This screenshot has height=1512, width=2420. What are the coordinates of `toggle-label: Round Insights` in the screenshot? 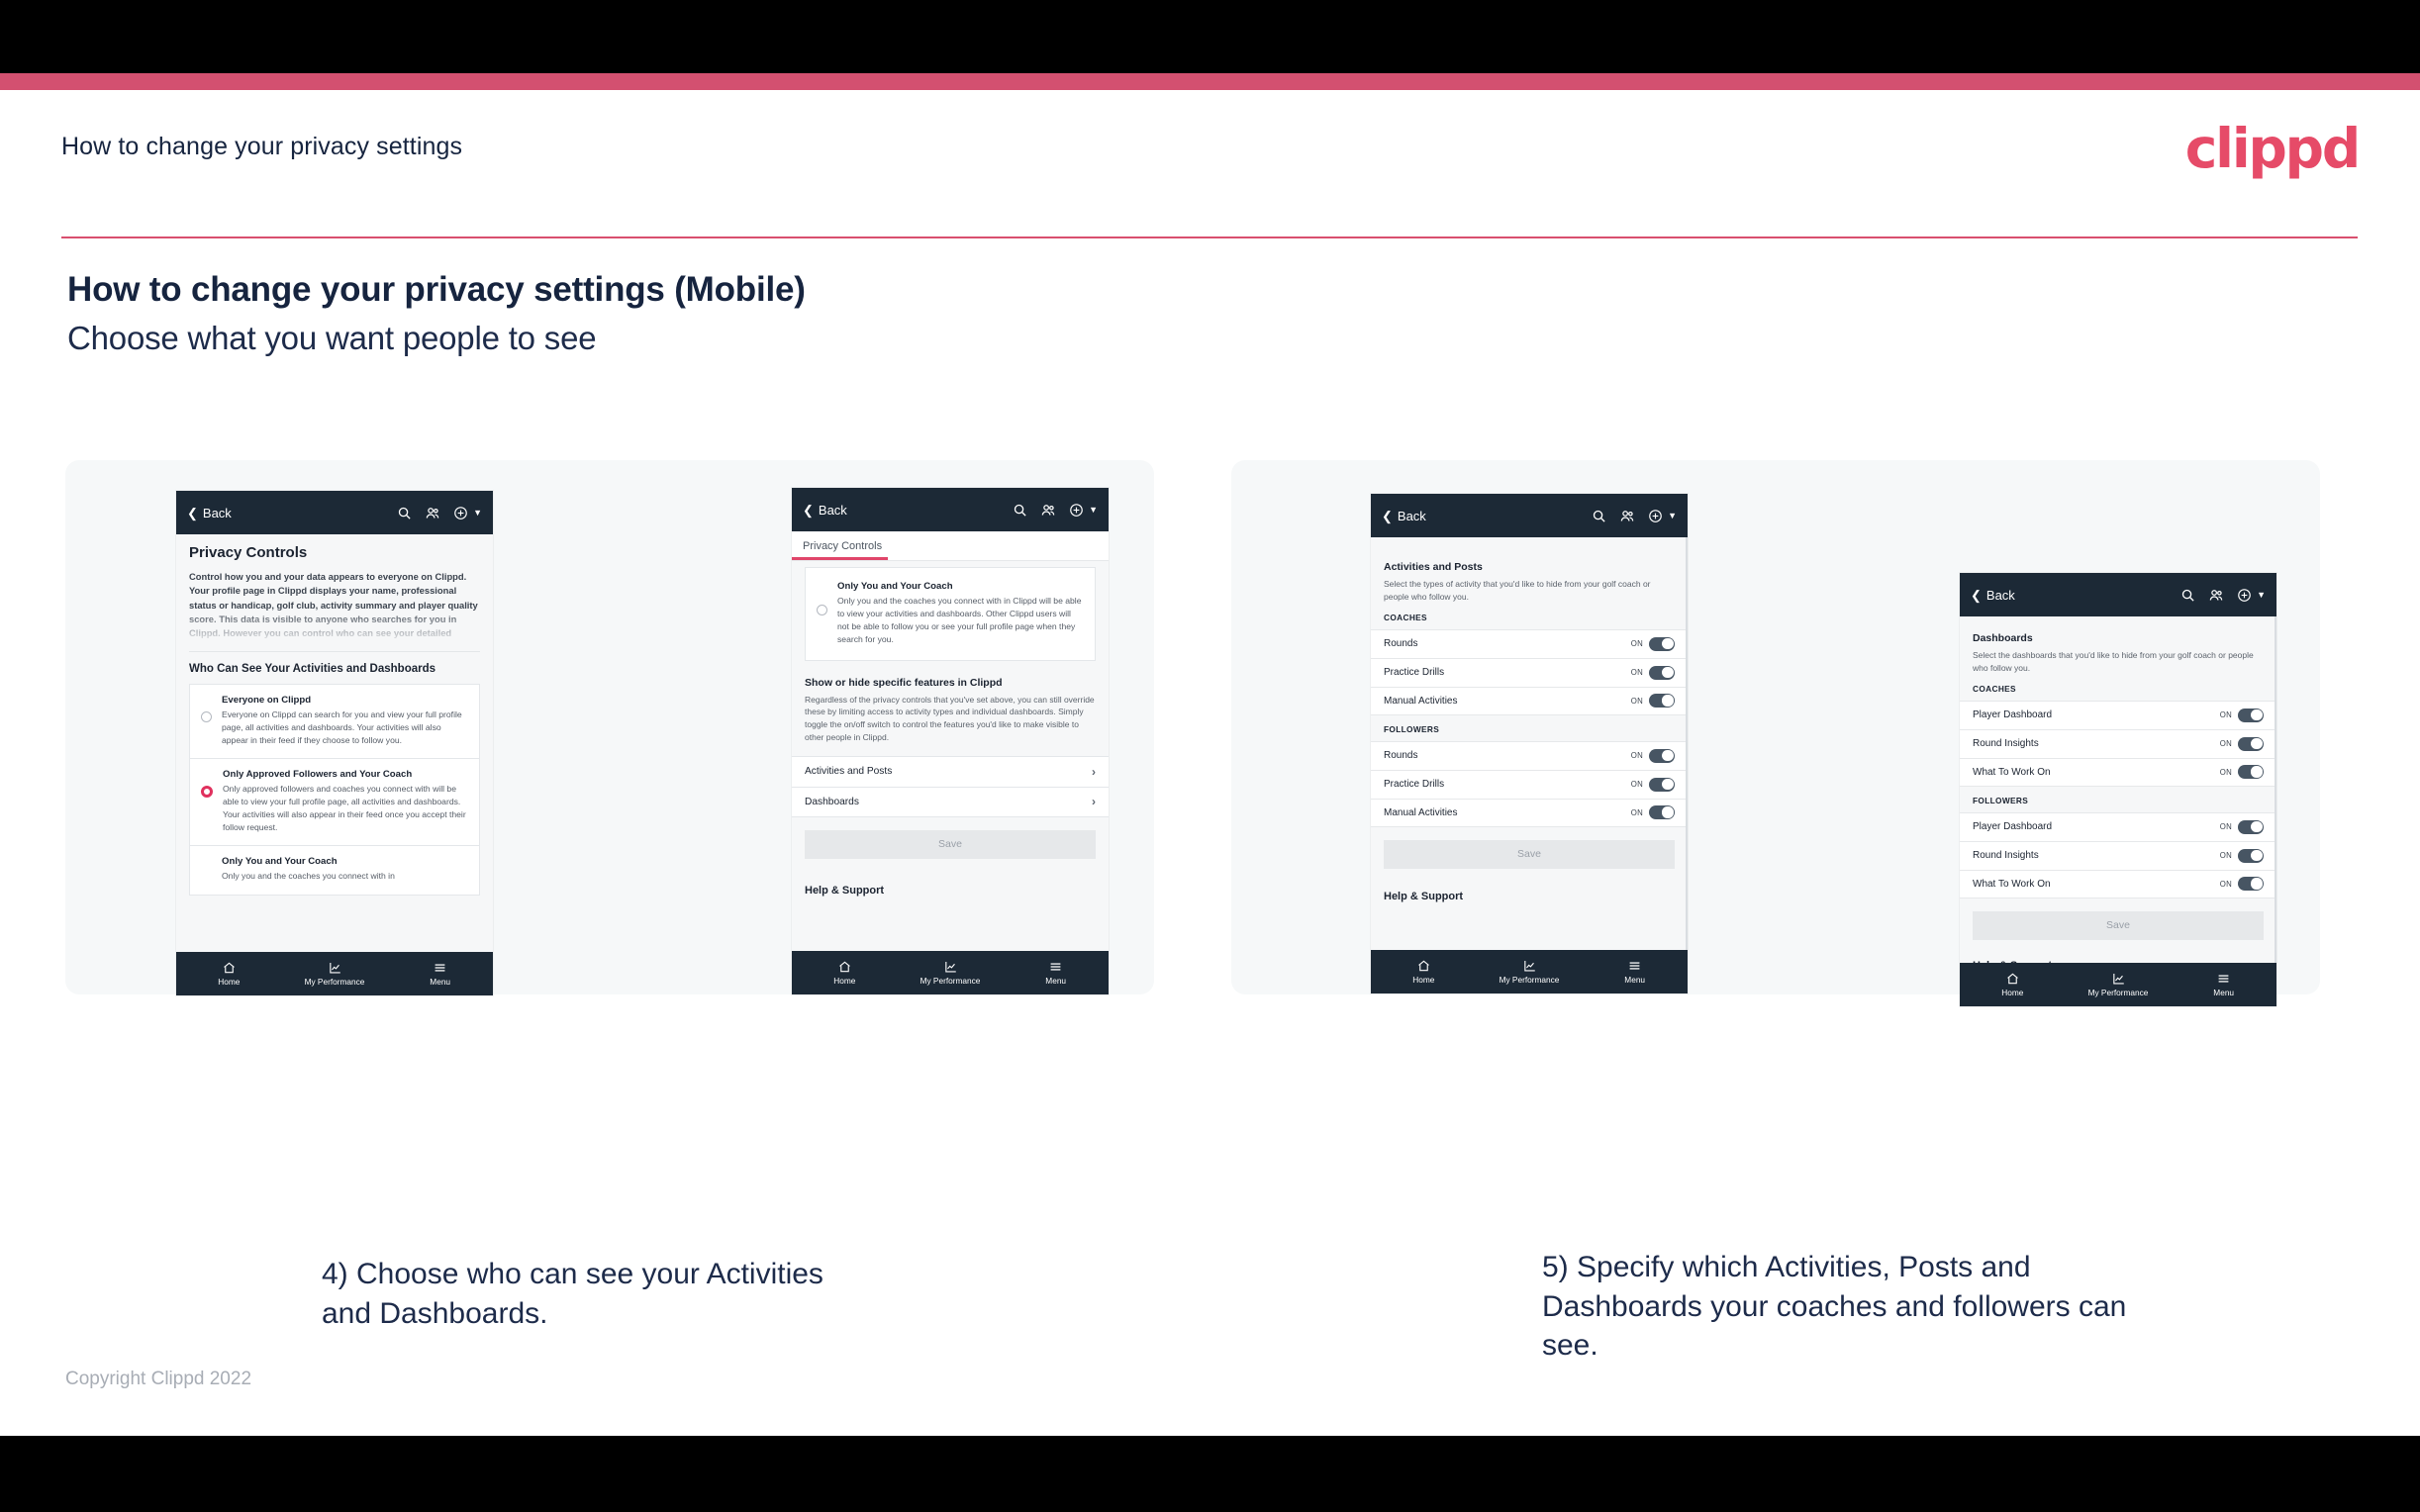 It's located at (2006, 856).